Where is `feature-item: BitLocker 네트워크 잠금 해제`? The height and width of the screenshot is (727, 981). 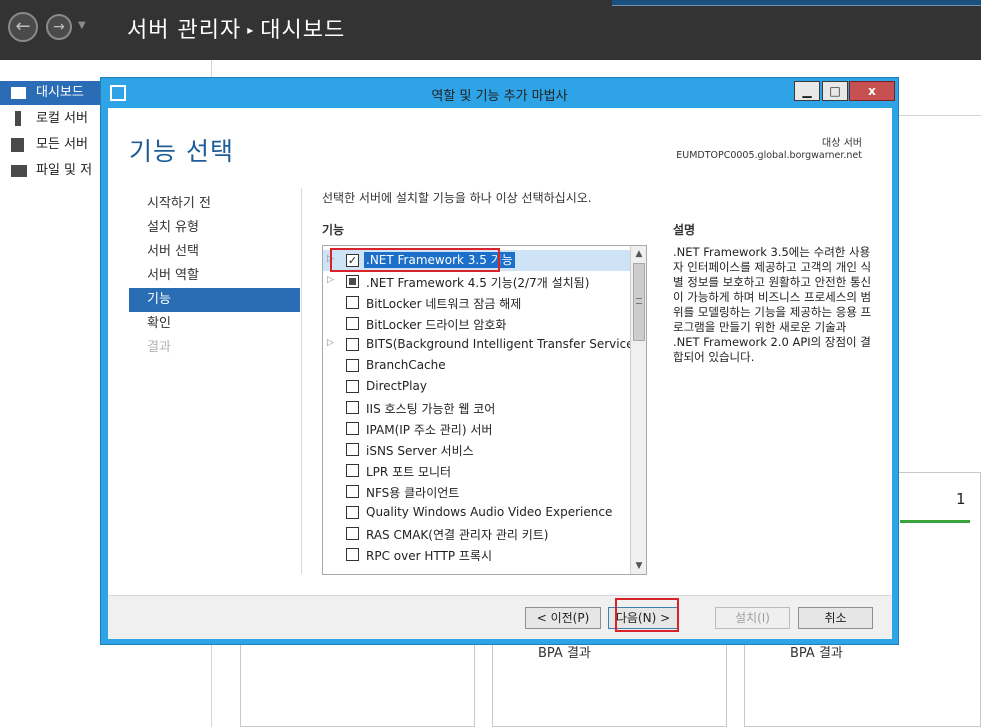 feature-item: BitLocker 네트워크 잠금 해제 is located at coordinates (476, 302).